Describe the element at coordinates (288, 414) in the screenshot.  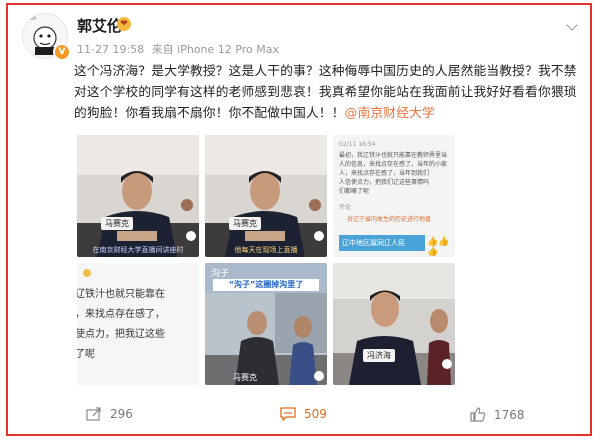
I see `comment-icon` at that location.